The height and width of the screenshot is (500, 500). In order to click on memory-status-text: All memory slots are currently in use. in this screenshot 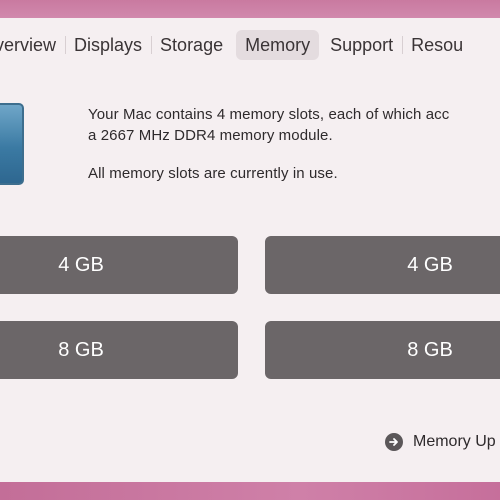, I will do `click(213, 173)`.